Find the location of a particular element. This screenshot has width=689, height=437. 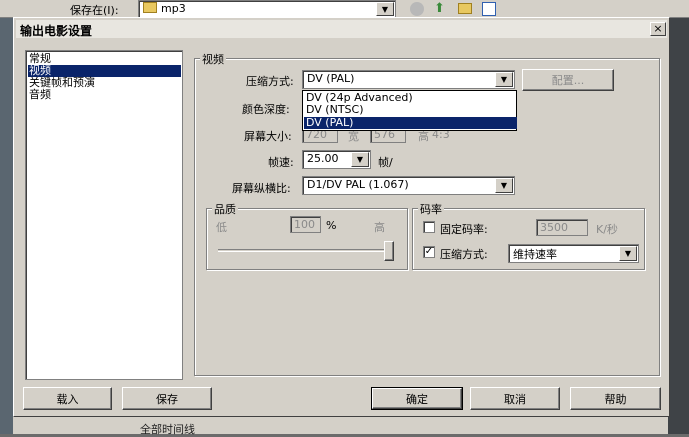

frame-rate-unit: 帧/ is located at coordinates (385, 162).